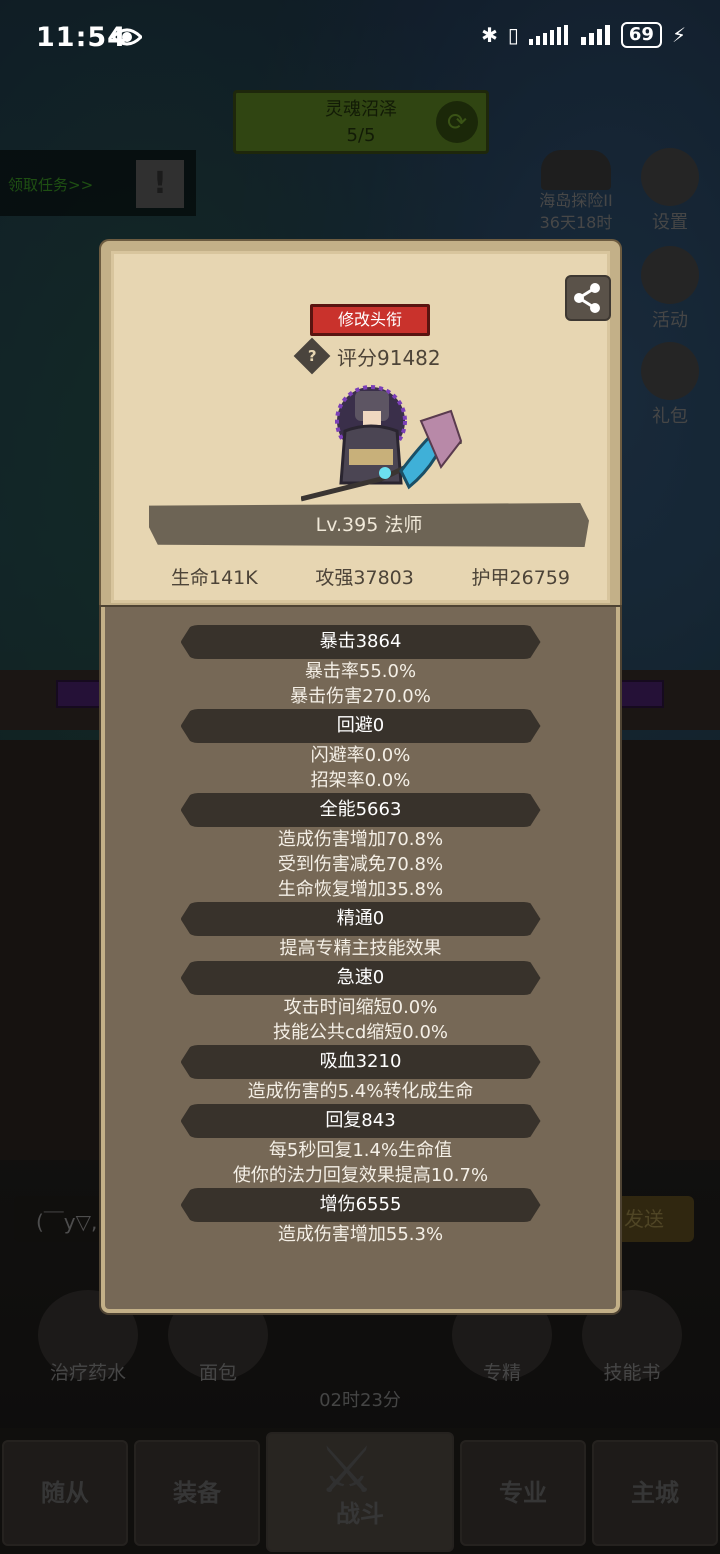 The height and width of the screenshot is (1554, 720). What do you see at coordinates (214, 578) in the screenshot?
I see `hp-stat: 生命141K` at bounding box center [214, 578].